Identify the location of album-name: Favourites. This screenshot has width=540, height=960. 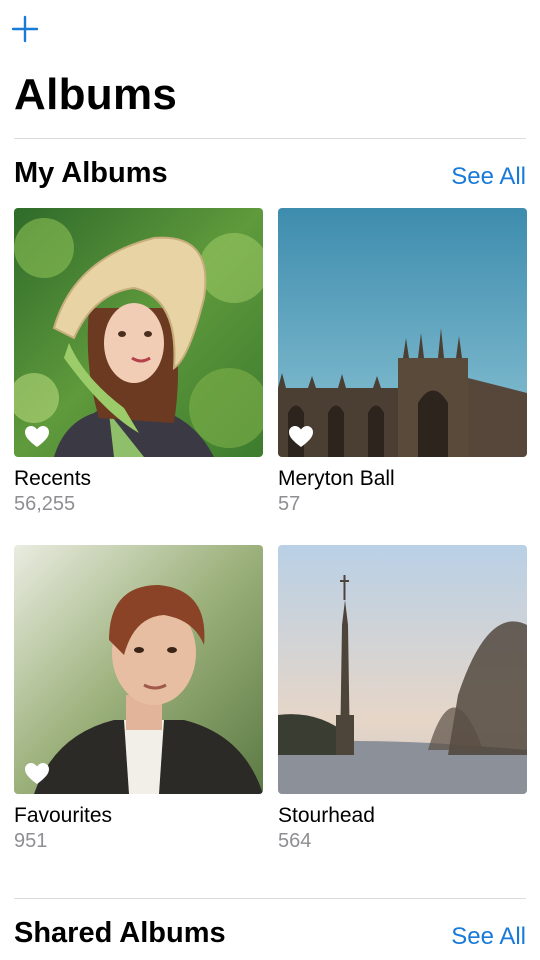
(63, 815).